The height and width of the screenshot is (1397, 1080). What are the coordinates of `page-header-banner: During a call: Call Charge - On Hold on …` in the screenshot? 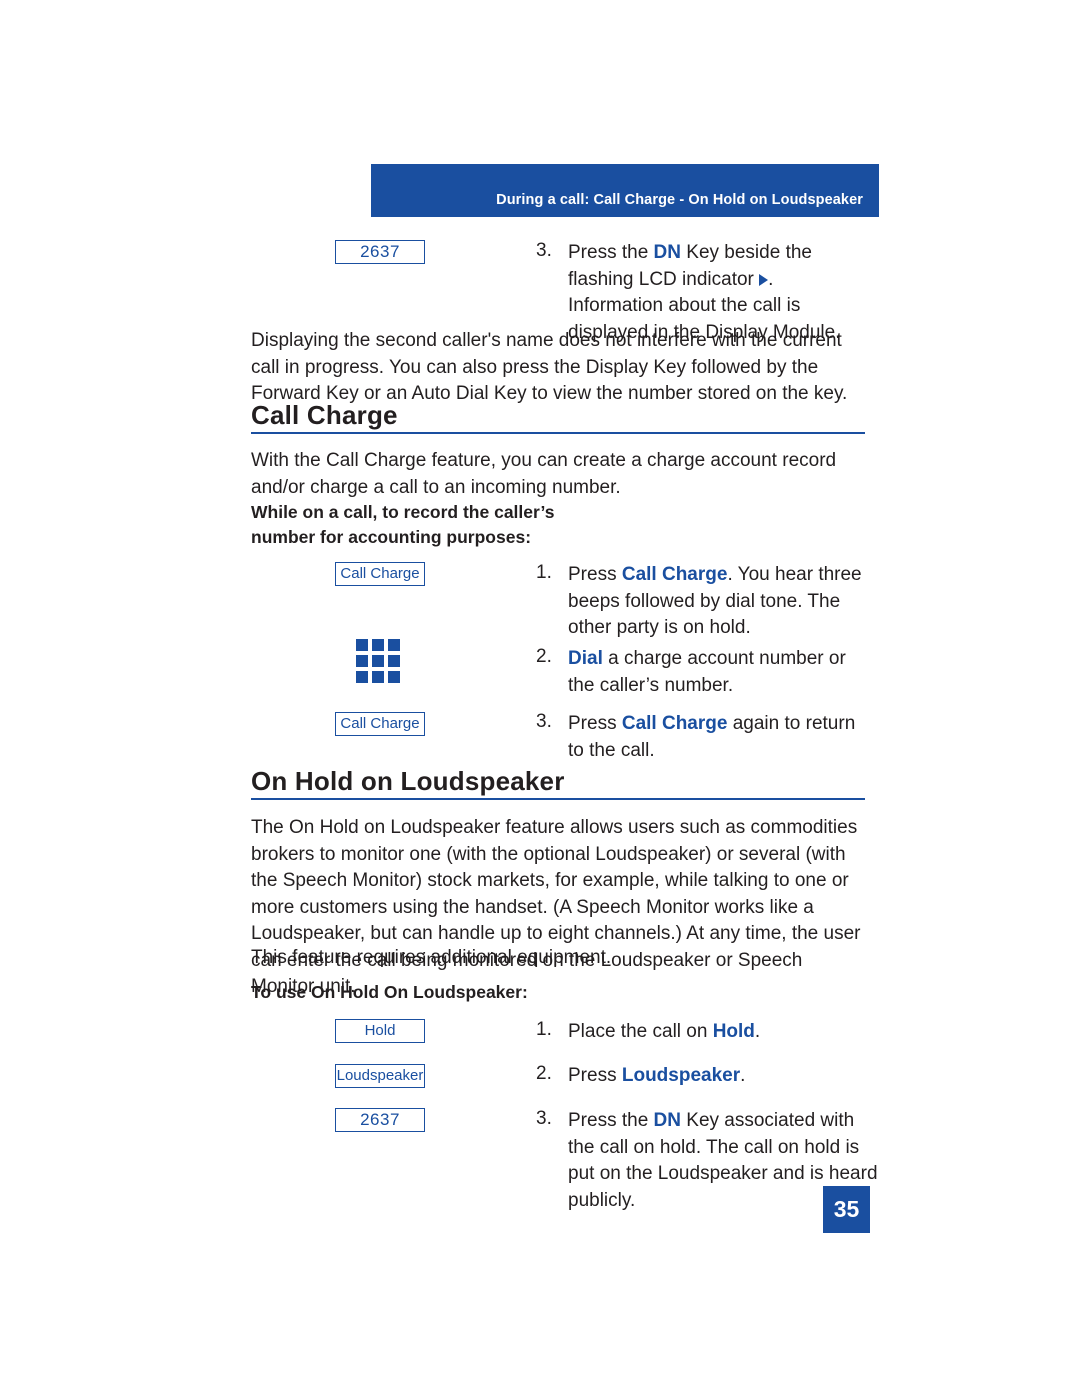 It's located at (625, 190).